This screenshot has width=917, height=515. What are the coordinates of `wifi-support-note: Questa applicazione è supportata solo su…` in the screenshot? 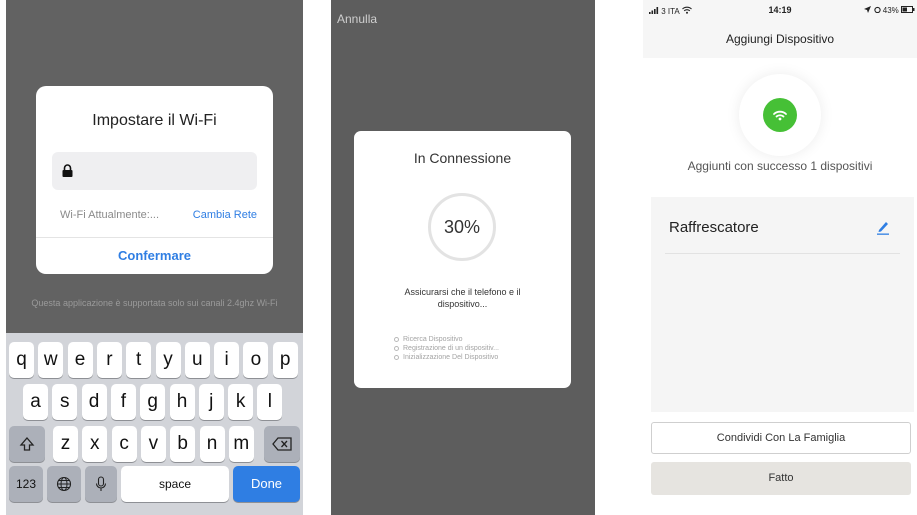 It's located at (154, 303).